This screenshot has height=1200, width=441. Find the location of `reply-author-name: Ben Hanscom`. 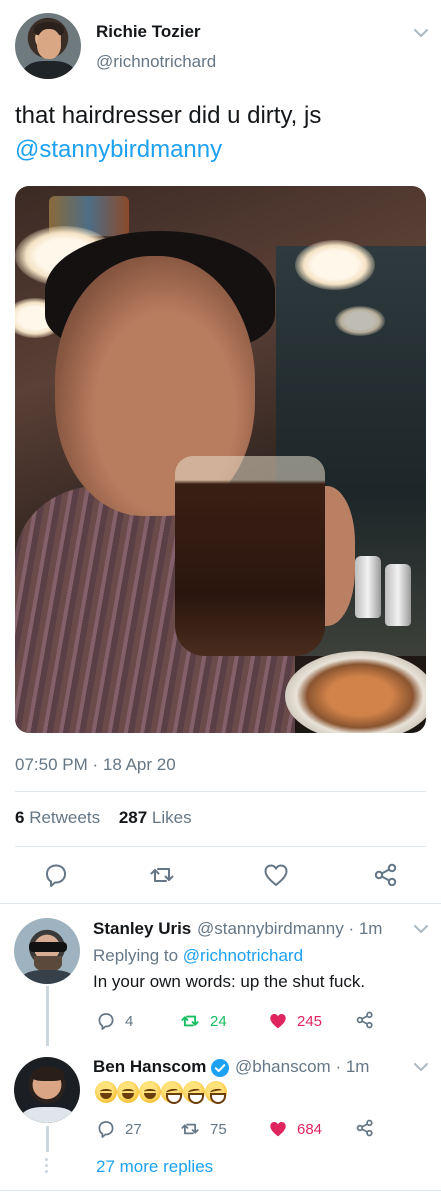

reply-author-name: Ben Hanscom is located at coordinates (149, 1067).